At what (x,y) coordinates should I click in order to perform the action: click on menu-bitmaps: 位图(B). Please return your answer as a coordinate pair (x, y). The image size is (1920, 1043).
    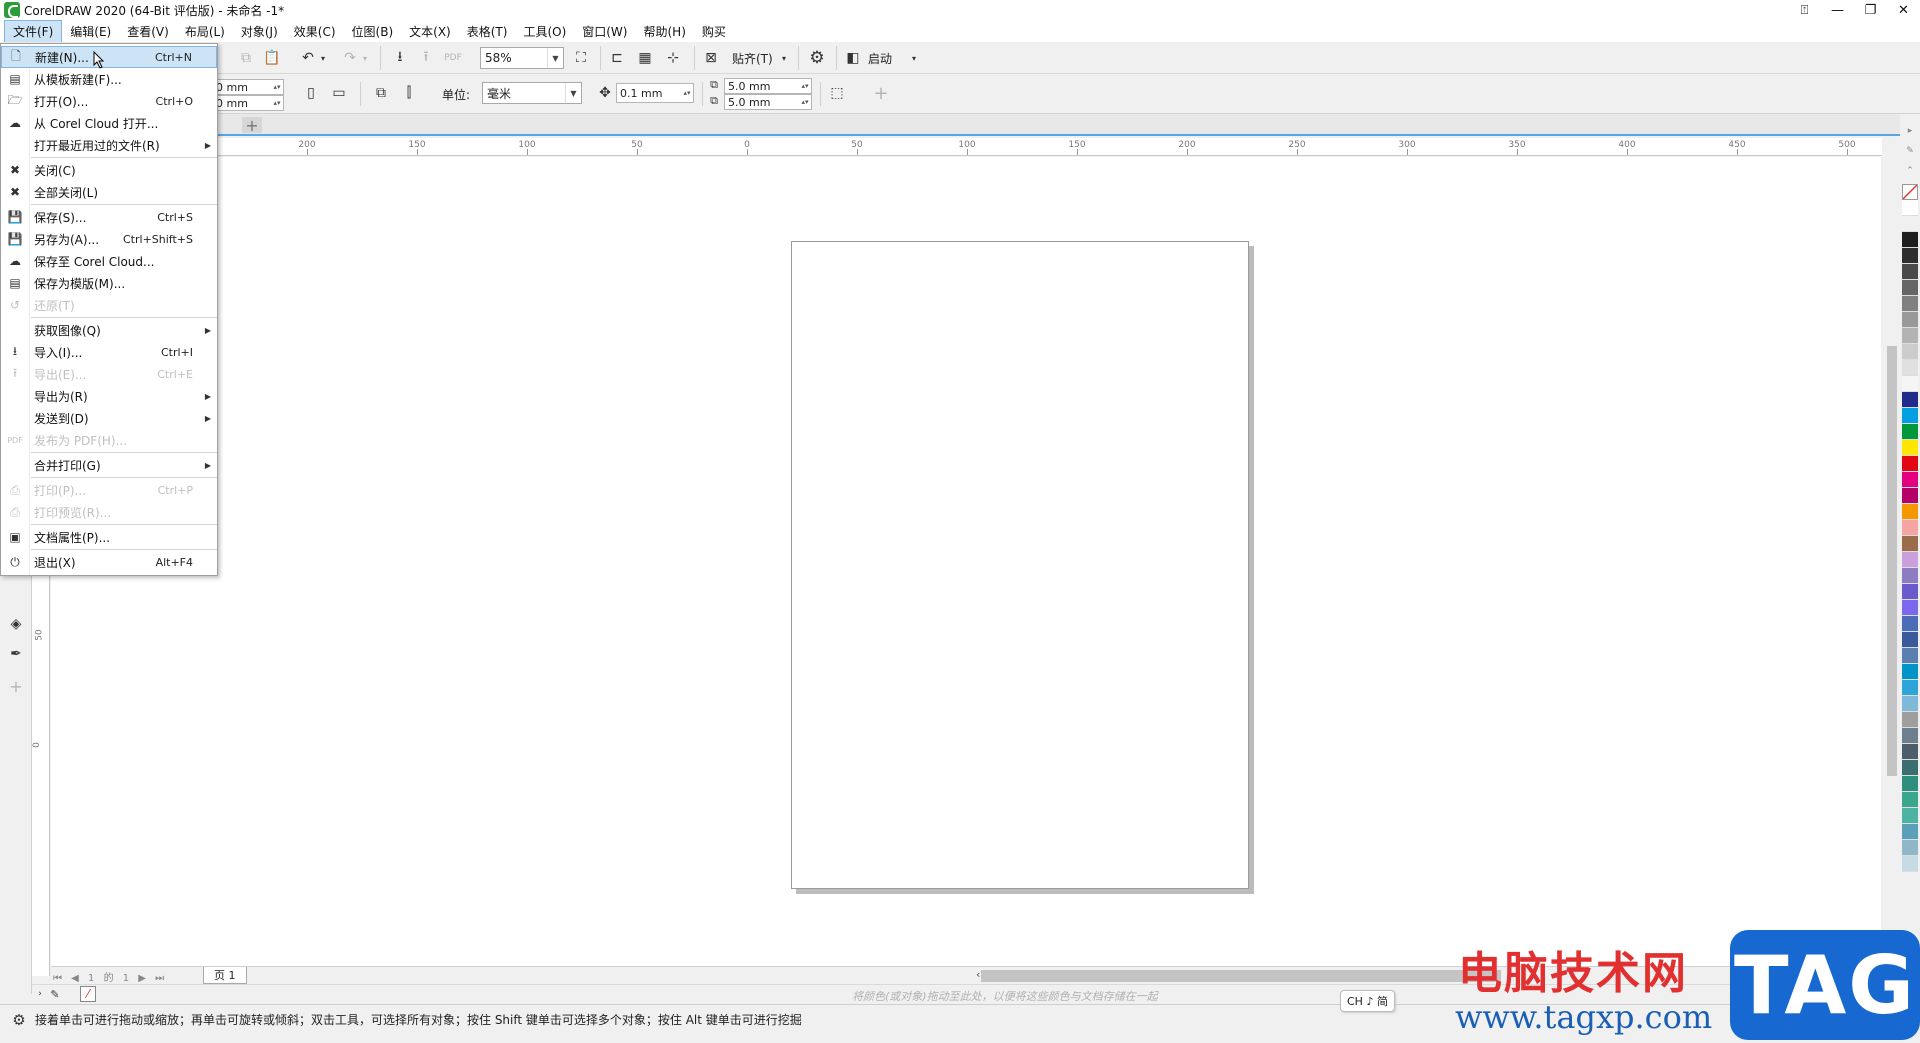
    Looking at the image, I should click on (373, 31).